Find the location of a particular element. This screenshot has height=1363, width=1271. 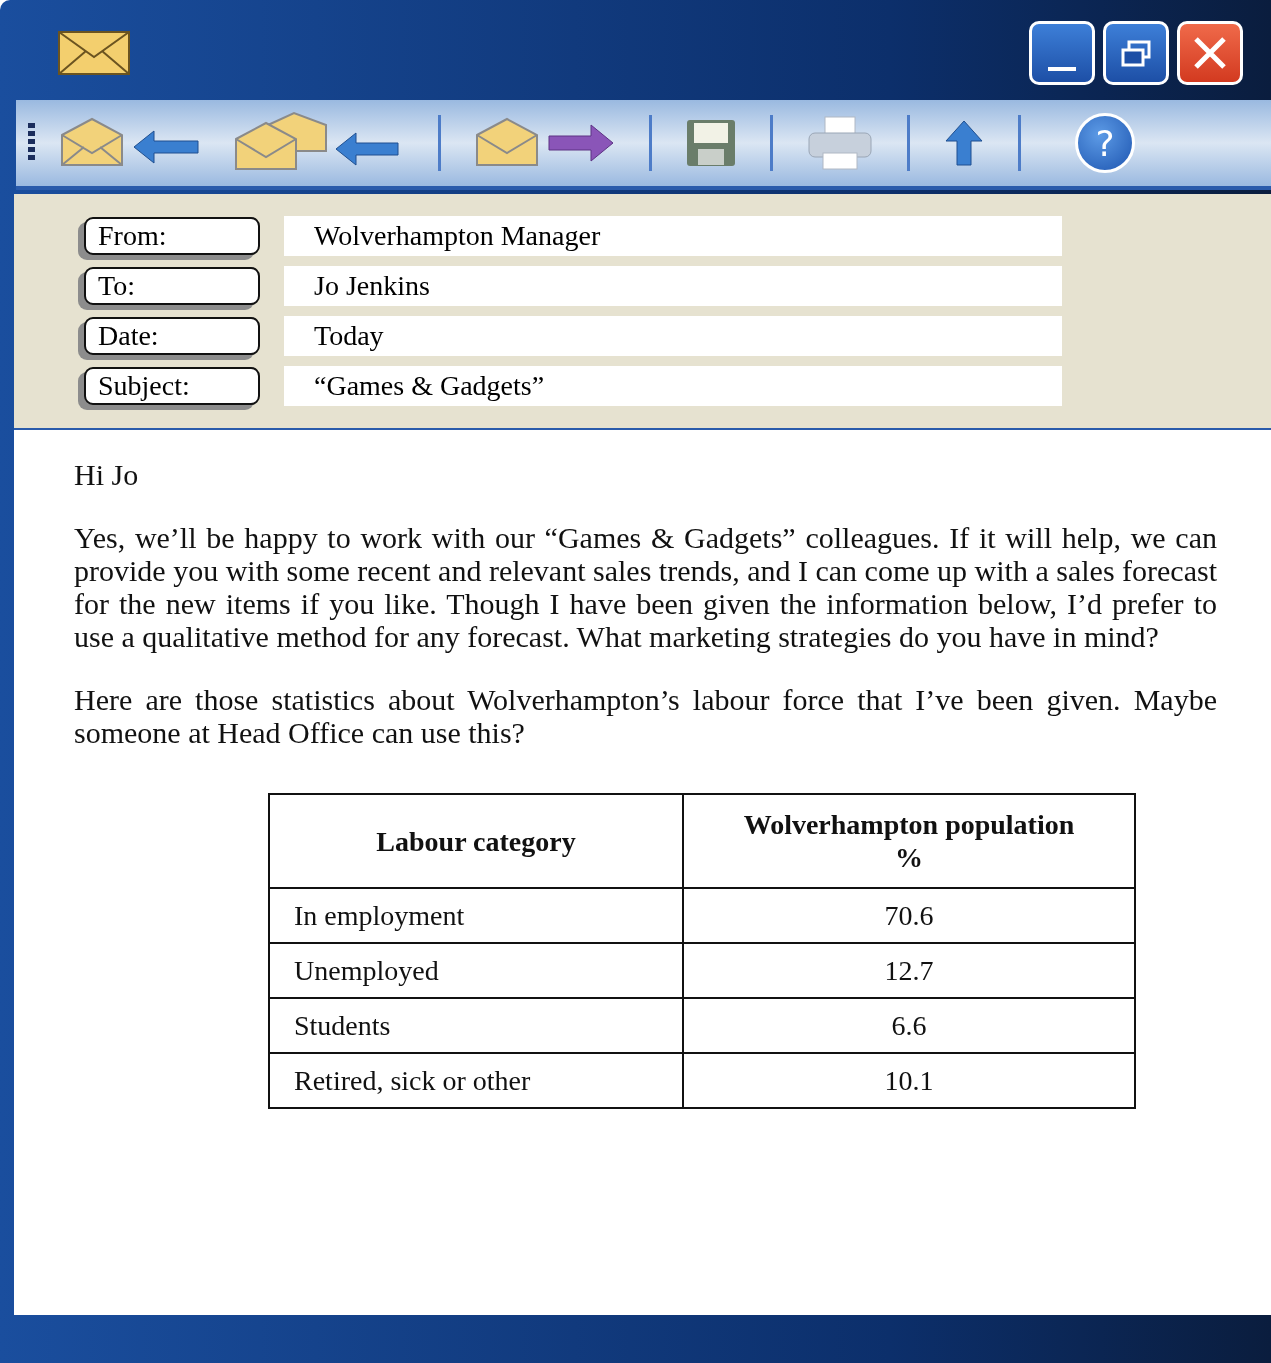

message-paragraph: Here are those statistics about Wolverhampton’s labour force that I’ve been given. Maybe someone at Head Office can use this? is located at coordinates (645, 716).